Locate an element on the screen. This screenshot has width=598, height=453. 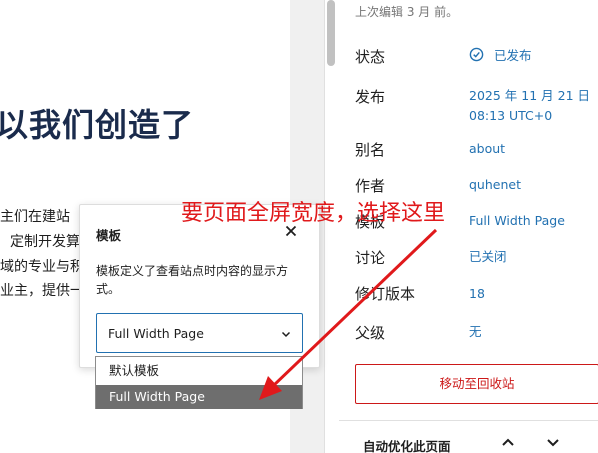
template-option-default: 默认模板 is located at coordinates (199, 371).